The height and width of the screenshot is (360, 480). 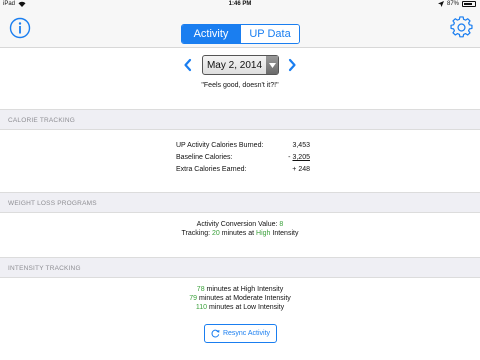 What do you see at coordinates (240, 298) in the screenshot?
I see `intensity-row-moderate: 79 minutes at Moderate Intensity` at bounding box center [240, 298].